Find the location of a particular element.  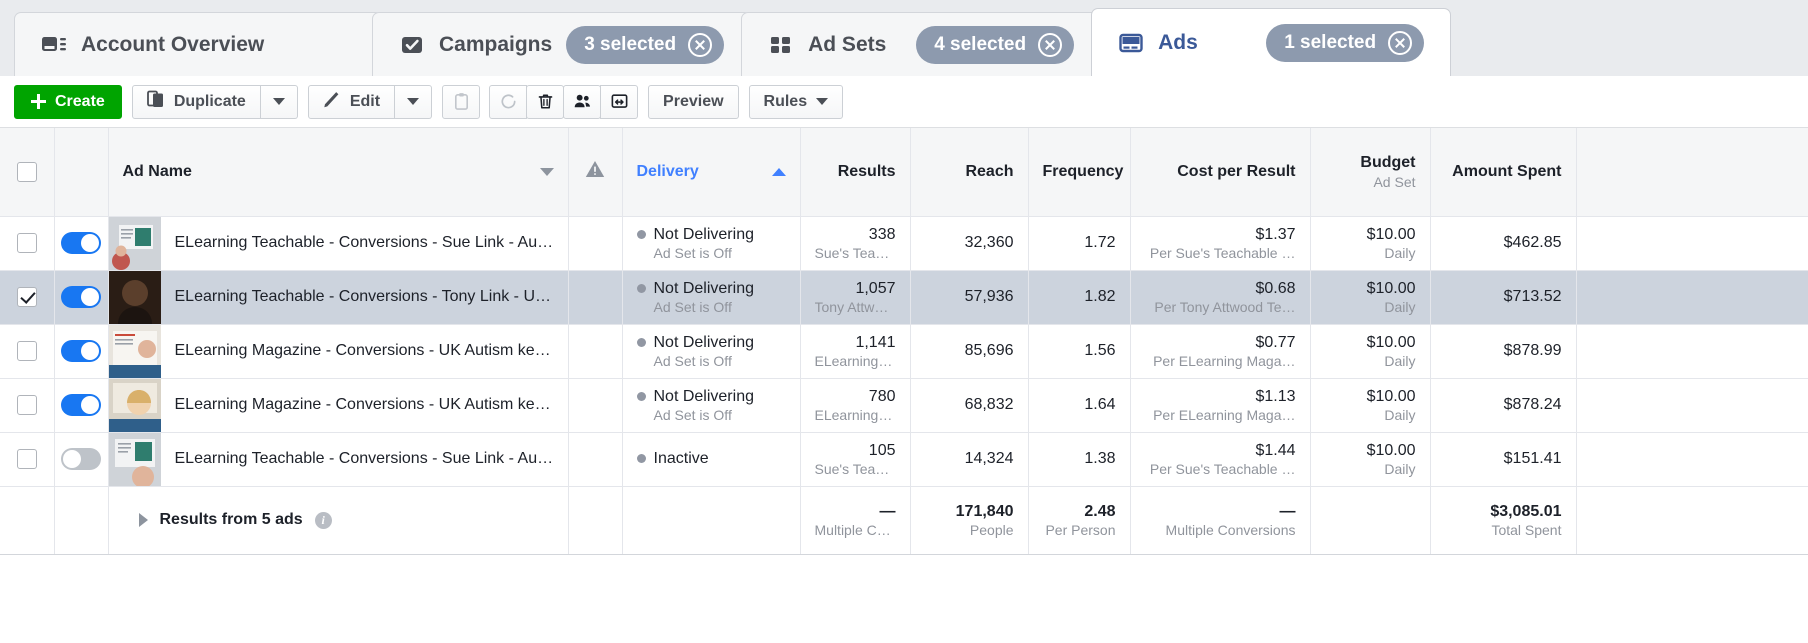

reach-cell: 85,696 is located at coordinates (969, 351).